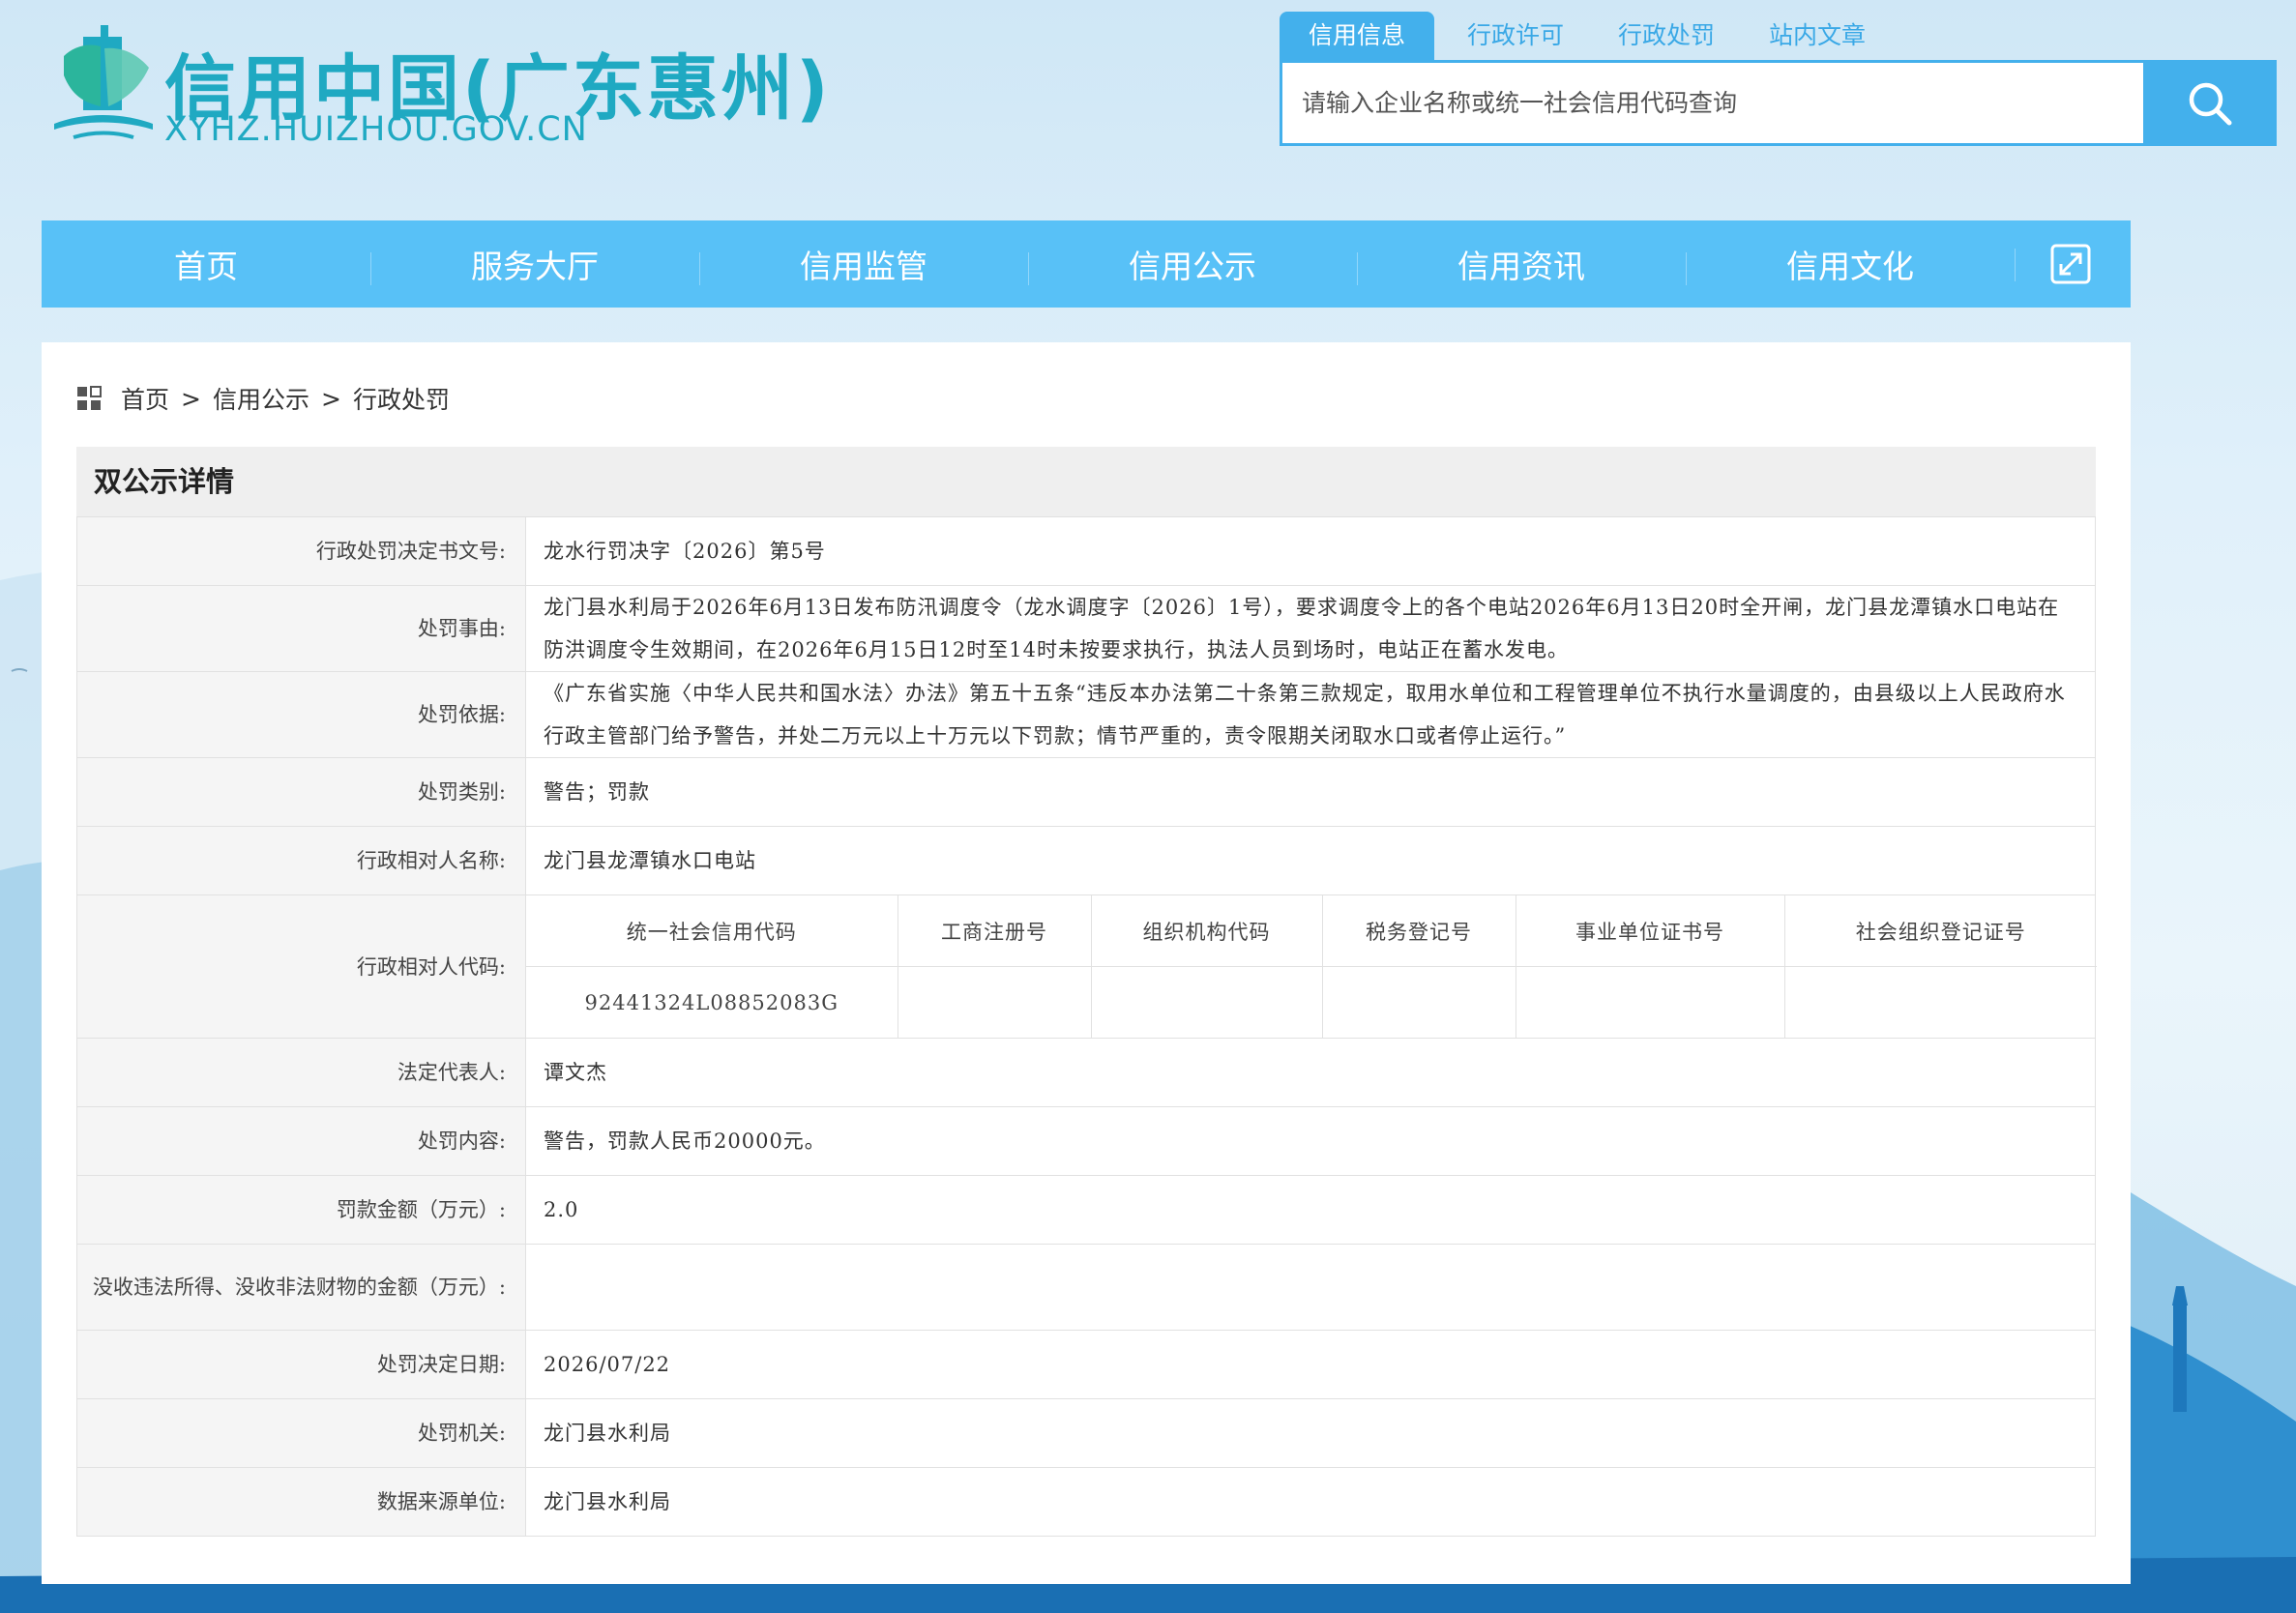 The width and height of the screenshot is (2296, 1613). I want to click on search-button, so click(2210, 103).